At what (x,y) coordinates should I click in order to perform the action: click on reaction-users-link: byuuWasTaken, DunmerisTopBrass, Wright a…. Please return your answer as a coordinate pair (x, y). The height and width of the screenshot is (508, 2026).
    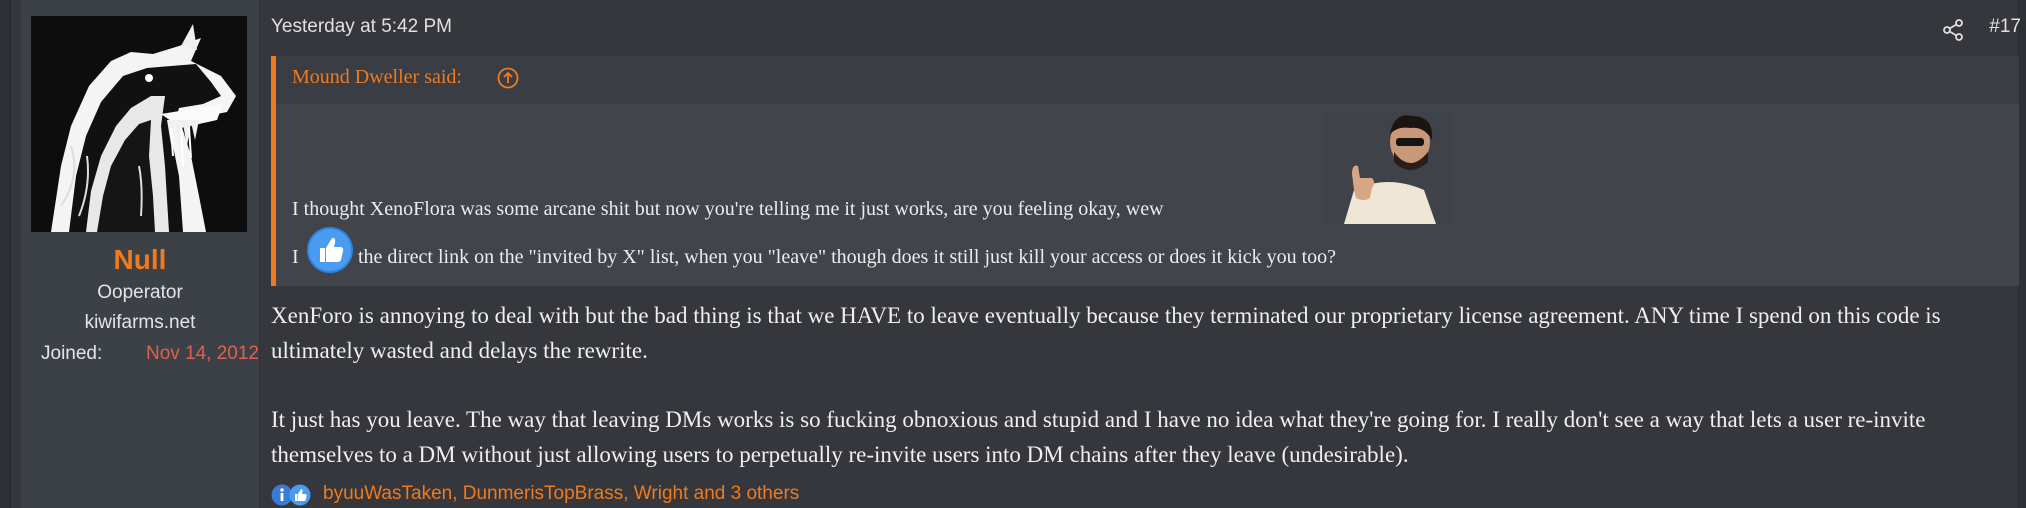
    Looking at the image, I should click on (561, 494).